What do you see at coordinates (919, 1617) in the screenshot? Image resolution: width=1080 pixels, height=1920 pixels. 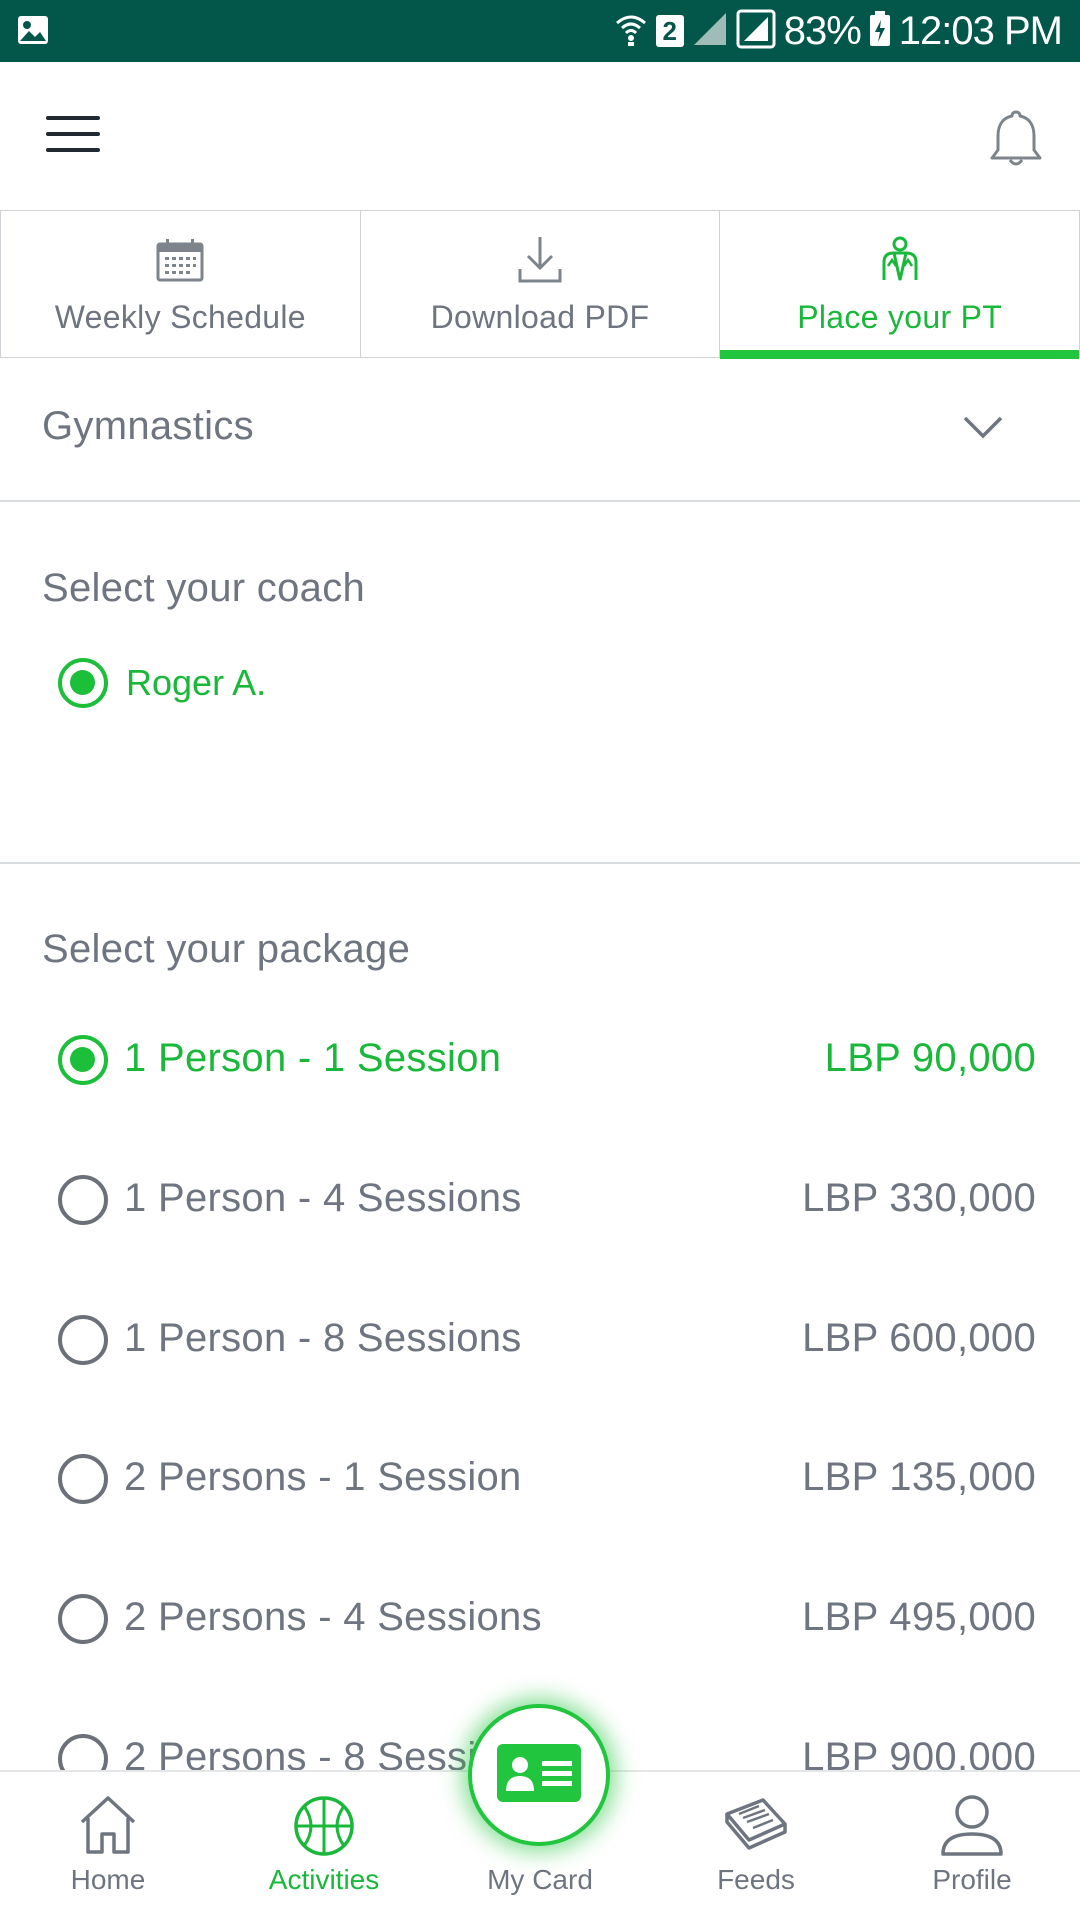 I see `package-price: LBP 495,000` at bounding box center [919, 1617].